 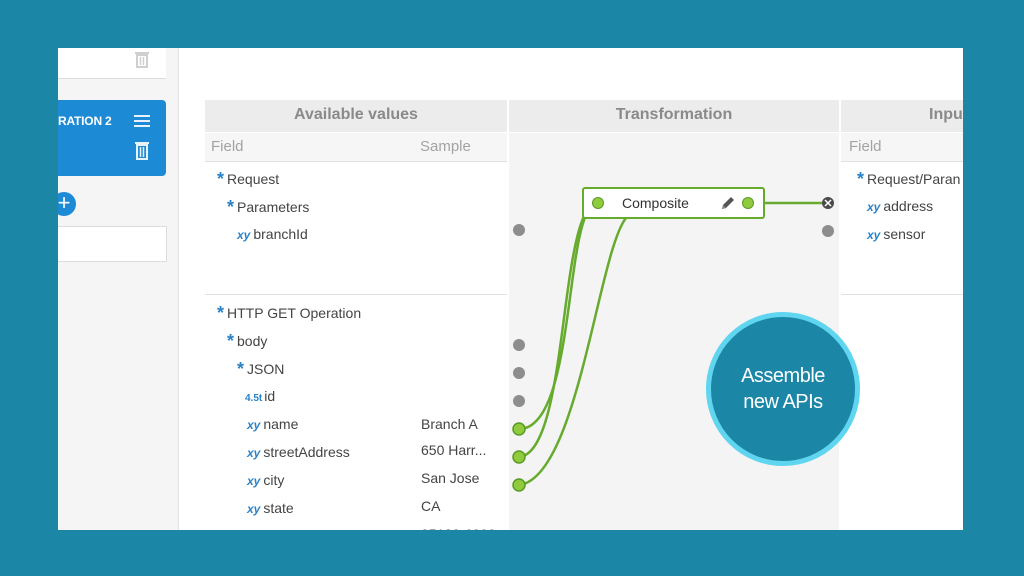 What do you see at coordinates (450, 478) in the screenshot?
I see `sample-value: San Jose` at bounding box center [450, 478].